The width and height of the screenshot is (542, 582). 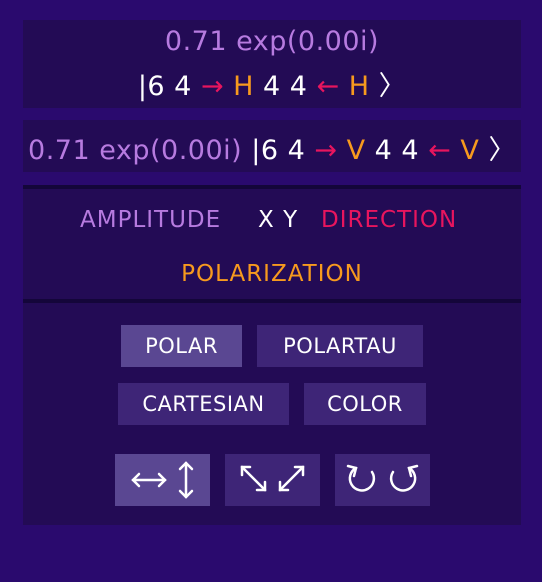 What do you see at coordinates (272, 274) in the screenshot?
I see `legend-polarization: POLARIZATION` at bounding box center [272, 274].